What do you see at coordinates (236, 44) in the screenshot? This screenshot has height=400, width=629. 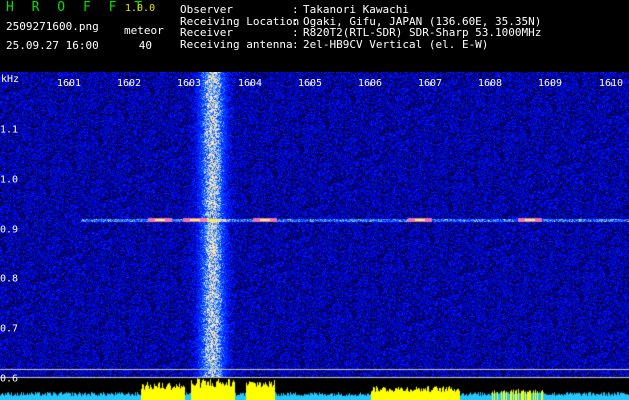 I see `info-label-antenna: Receiving antenna` at bounding box center [236, 44].